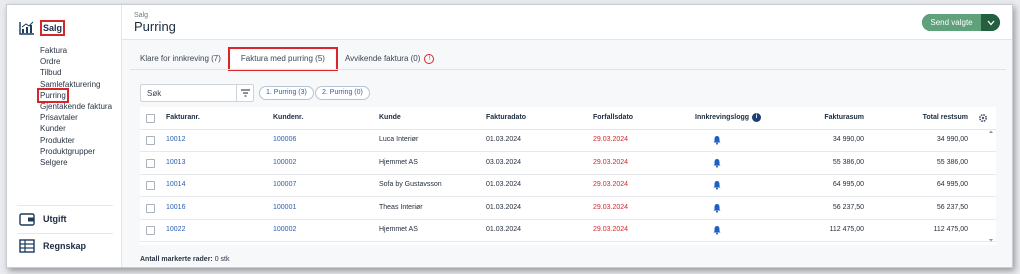  What do you see at coordinates (951, 22) in the screenshot?
I see `send-selected-label: Send valgte` at bounding box center [951, 22].